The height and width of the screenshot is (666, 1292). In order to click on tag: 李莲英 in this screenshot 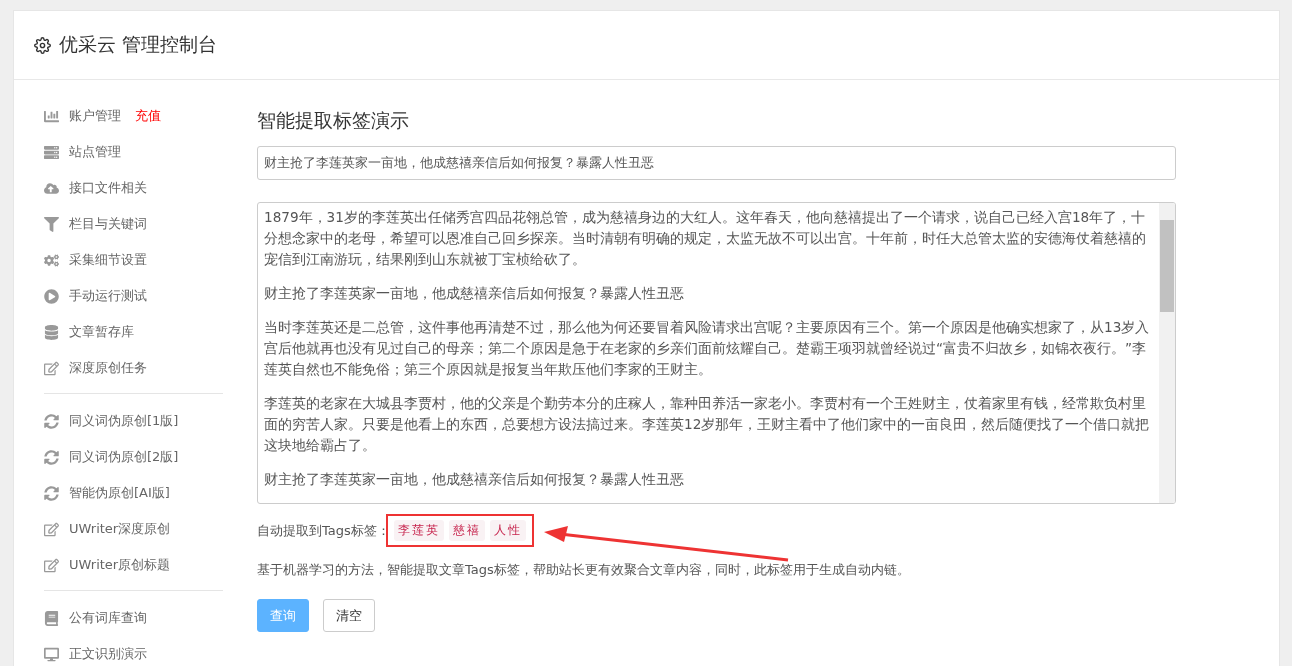, I will do `click(418, 530)`.